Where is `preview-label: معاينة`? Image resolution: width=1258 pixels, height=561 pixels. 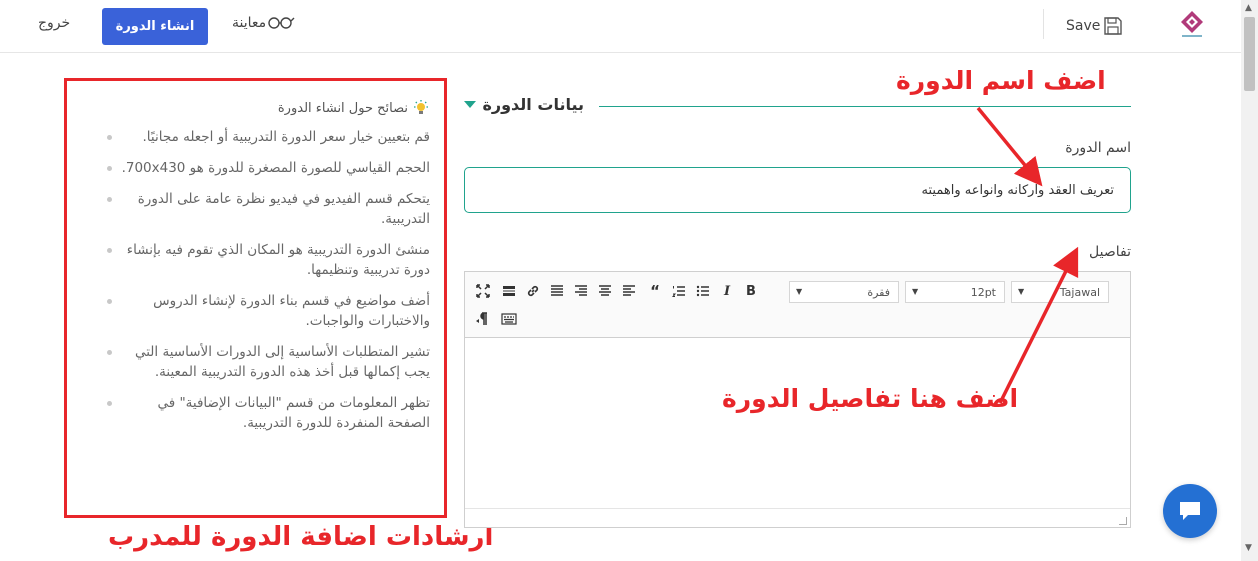 preview-label: معاينة is located at coordinates (249, 23).